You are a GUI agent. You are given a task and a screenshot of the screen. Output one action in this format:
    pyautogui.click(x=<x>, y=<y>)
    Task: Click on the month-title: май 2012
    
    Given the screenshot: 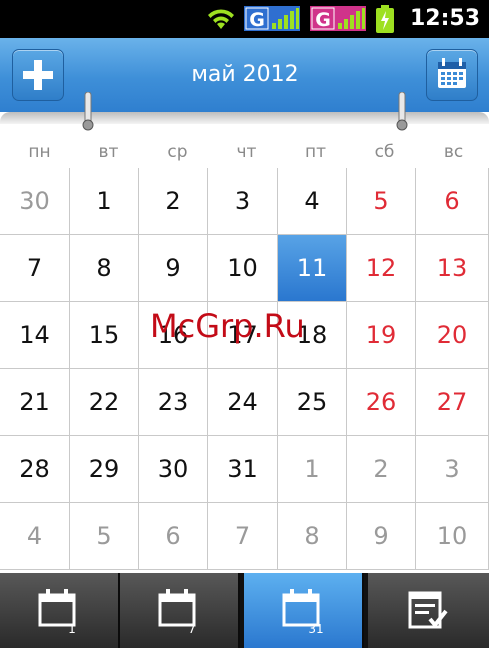 What is the action you would take?
    pyautogui.click(x=245, y=75)
    